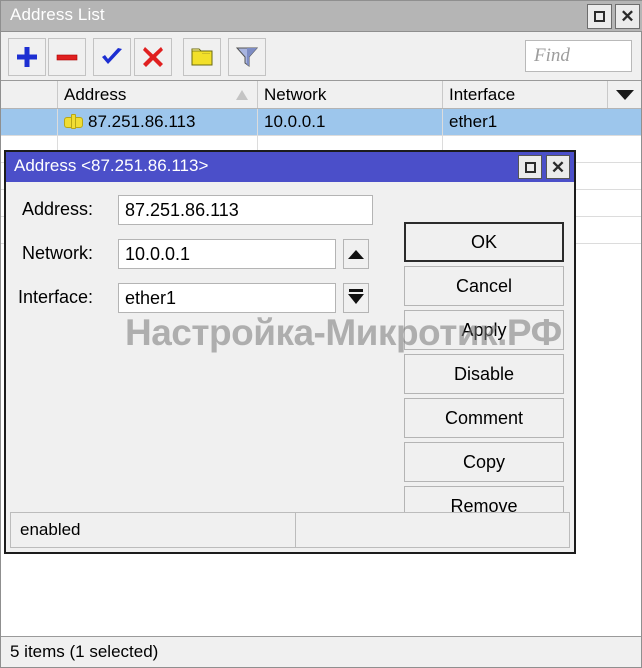 The image size is (642, 668). I want to click on field-network: Network: 10.0.0.1, so click(196, 253).